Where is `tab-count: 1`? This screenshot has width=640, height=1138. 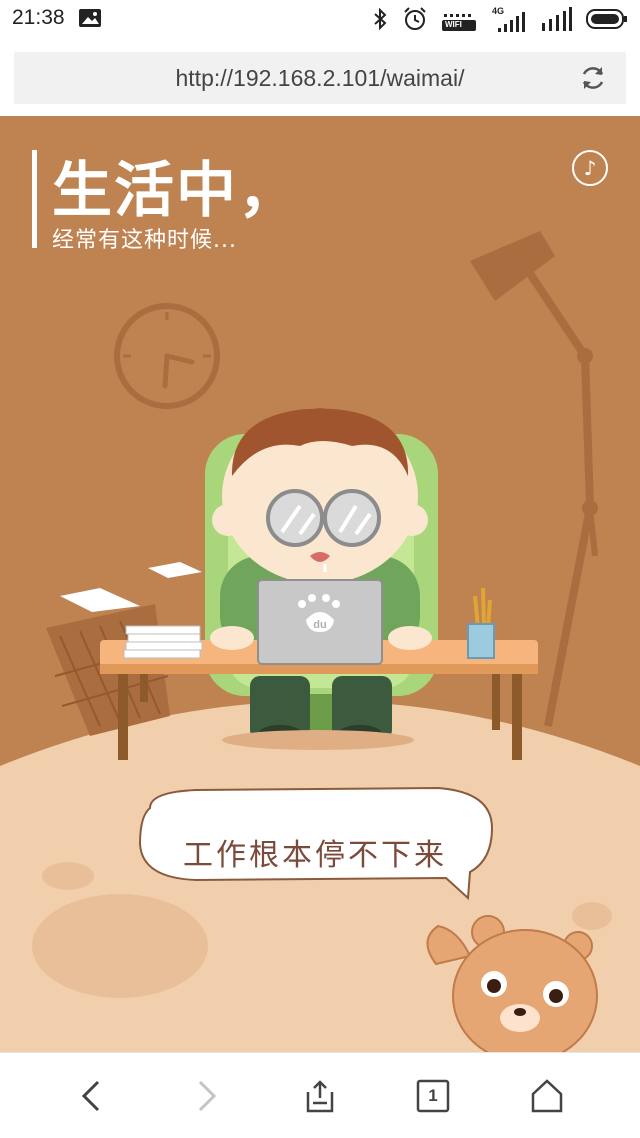
tab-count: 1 is located at coordinates (433, 1095).